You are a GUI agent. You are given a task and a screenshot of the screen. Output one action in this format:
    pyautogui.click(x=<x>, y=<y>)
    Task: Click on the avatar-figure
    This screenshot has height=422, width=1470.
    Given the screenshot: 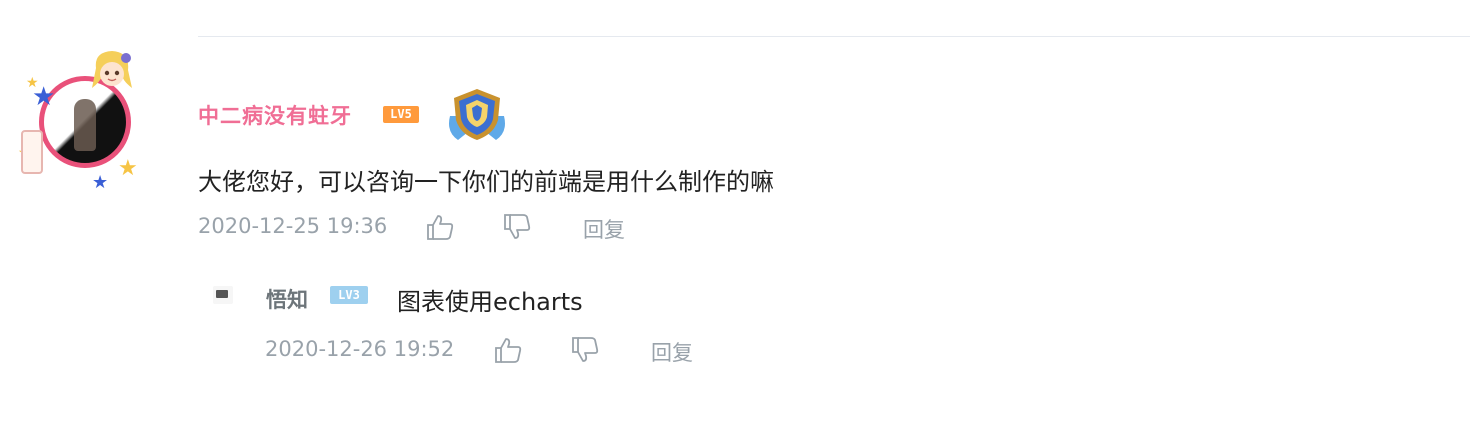 What is the action you would take?
    pyautogui.click(x=85, y=125)
    